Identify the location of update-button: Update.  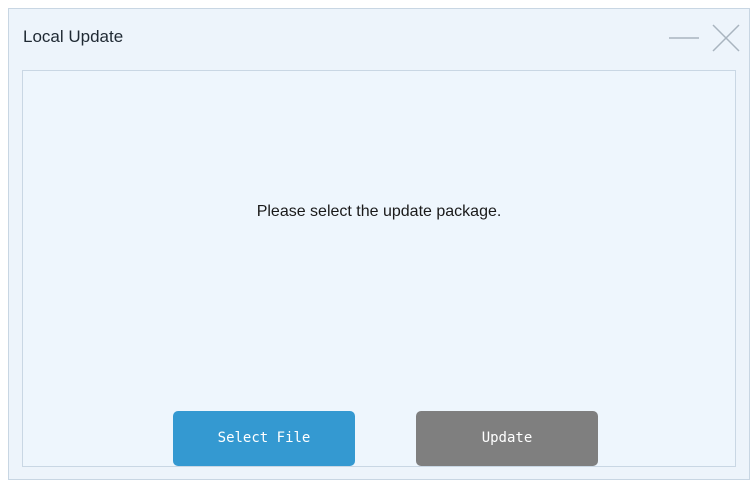
(507, 438).